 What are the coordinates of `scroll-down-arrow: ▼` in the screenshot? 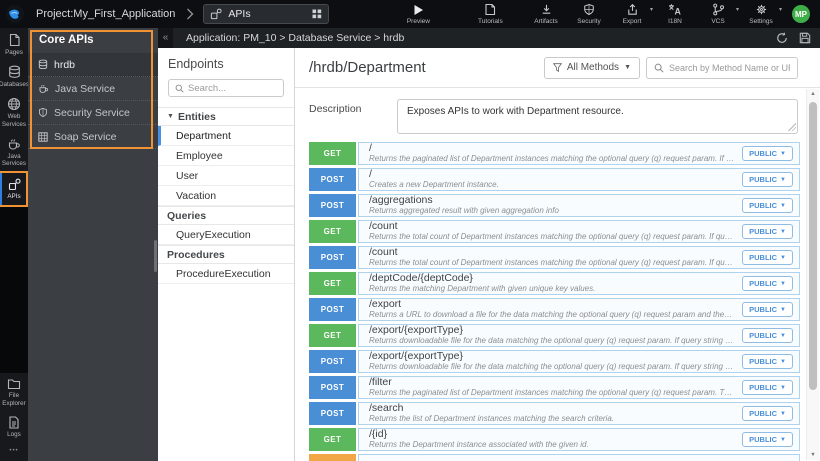 It's located at (813, 455).